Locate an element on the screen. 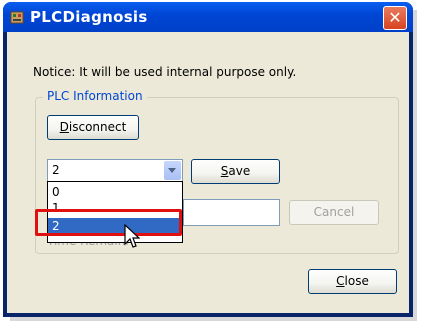 The height and width of the screenshot is (328, 425). disconnect-label: isconnect is located at coordinates (97, 127).